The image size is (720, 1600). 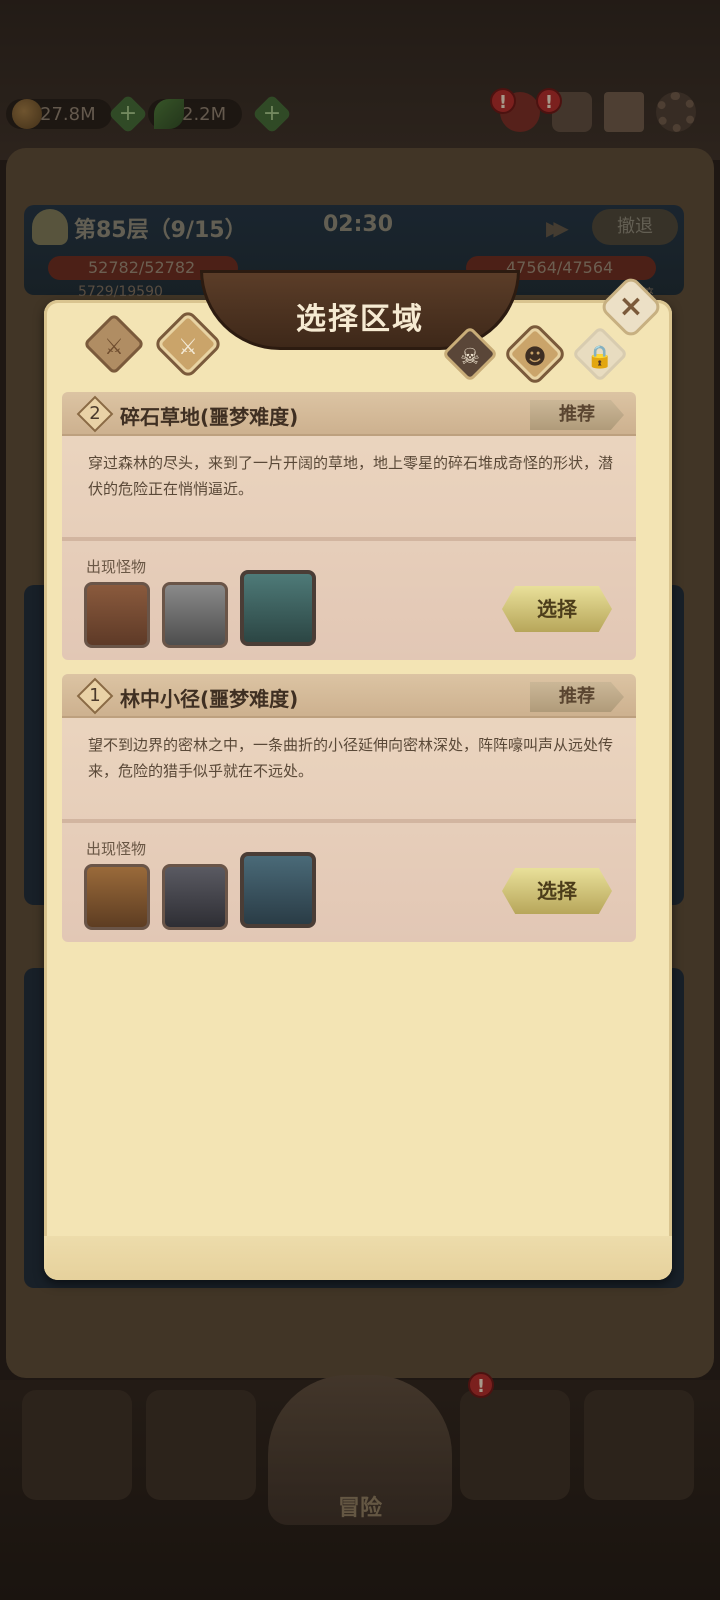 What do you see at coordinates (631, 306) in the screenshot?
I see `close-icon: ×` at bounding box center [631, 306].